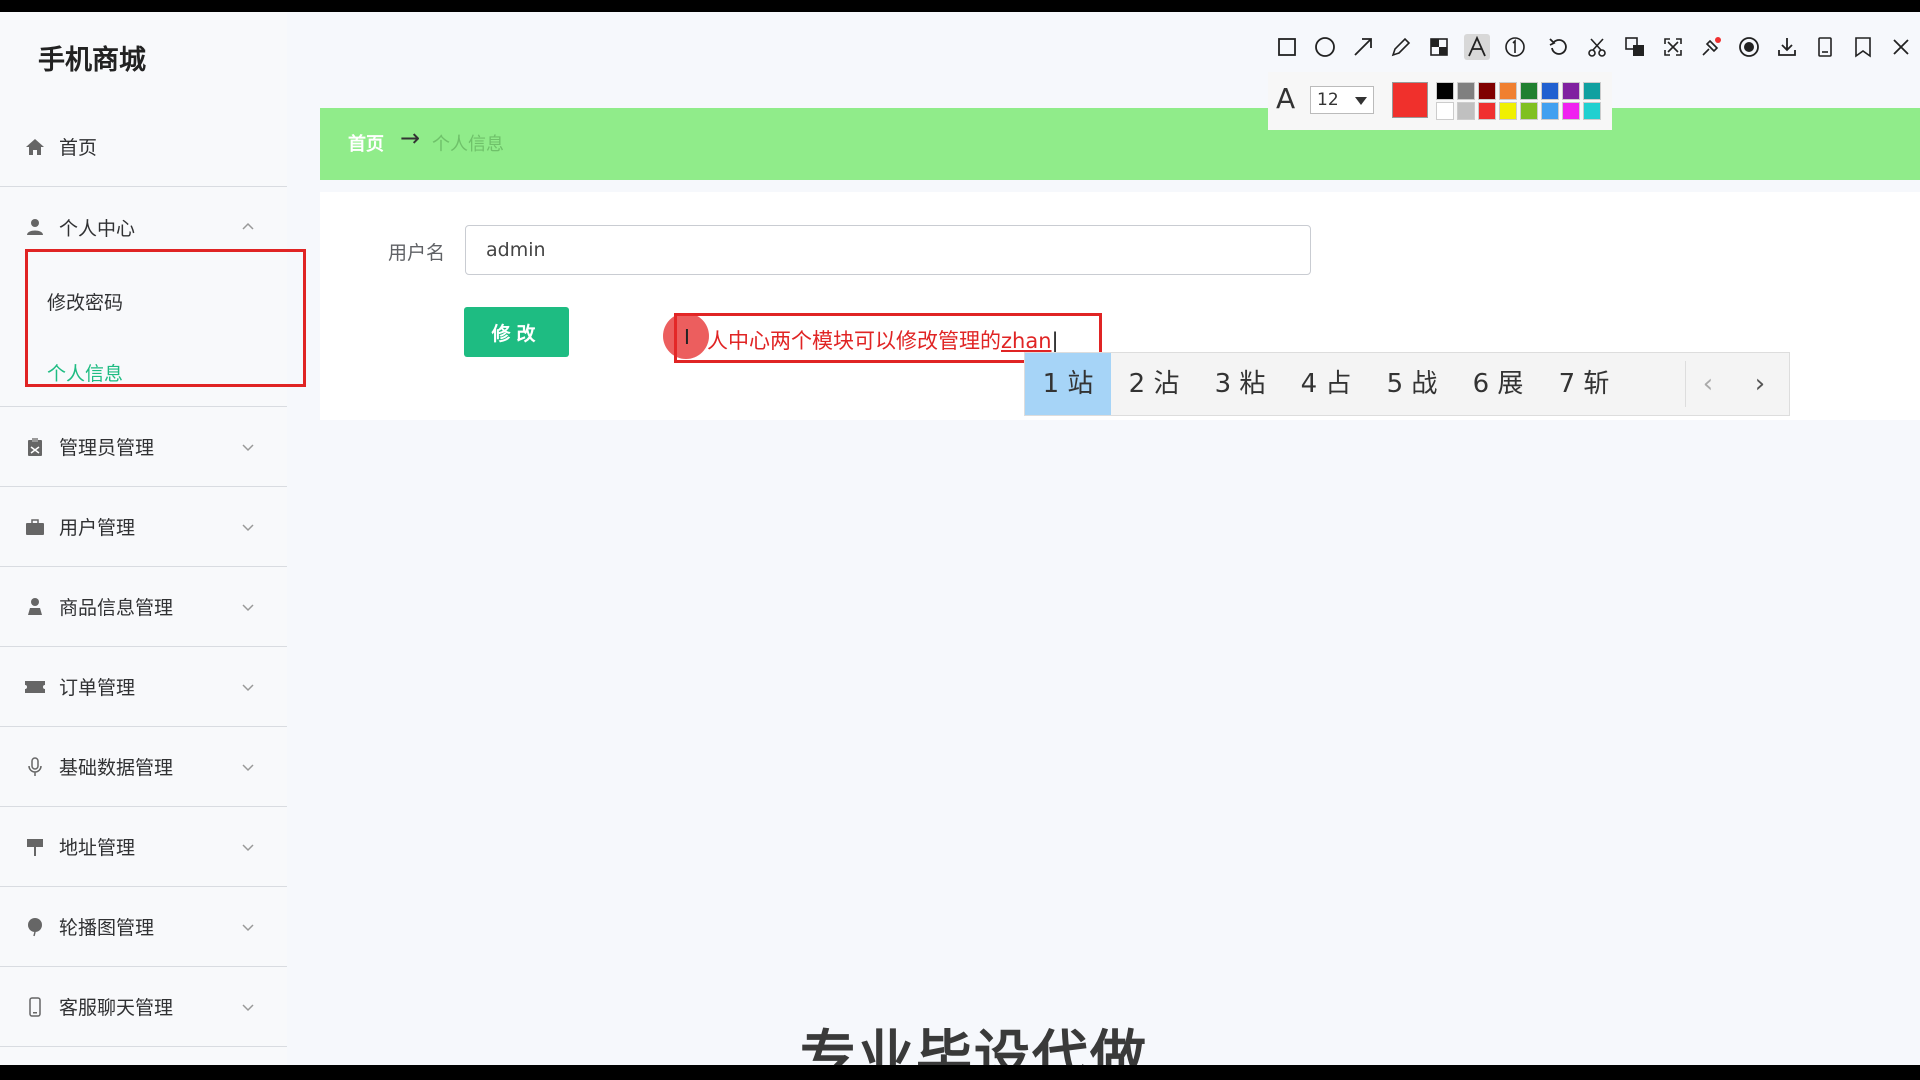 Image resolution: width=1920 pixels, height=1080 pixels. I want to click on username-input, so click(888, 250).